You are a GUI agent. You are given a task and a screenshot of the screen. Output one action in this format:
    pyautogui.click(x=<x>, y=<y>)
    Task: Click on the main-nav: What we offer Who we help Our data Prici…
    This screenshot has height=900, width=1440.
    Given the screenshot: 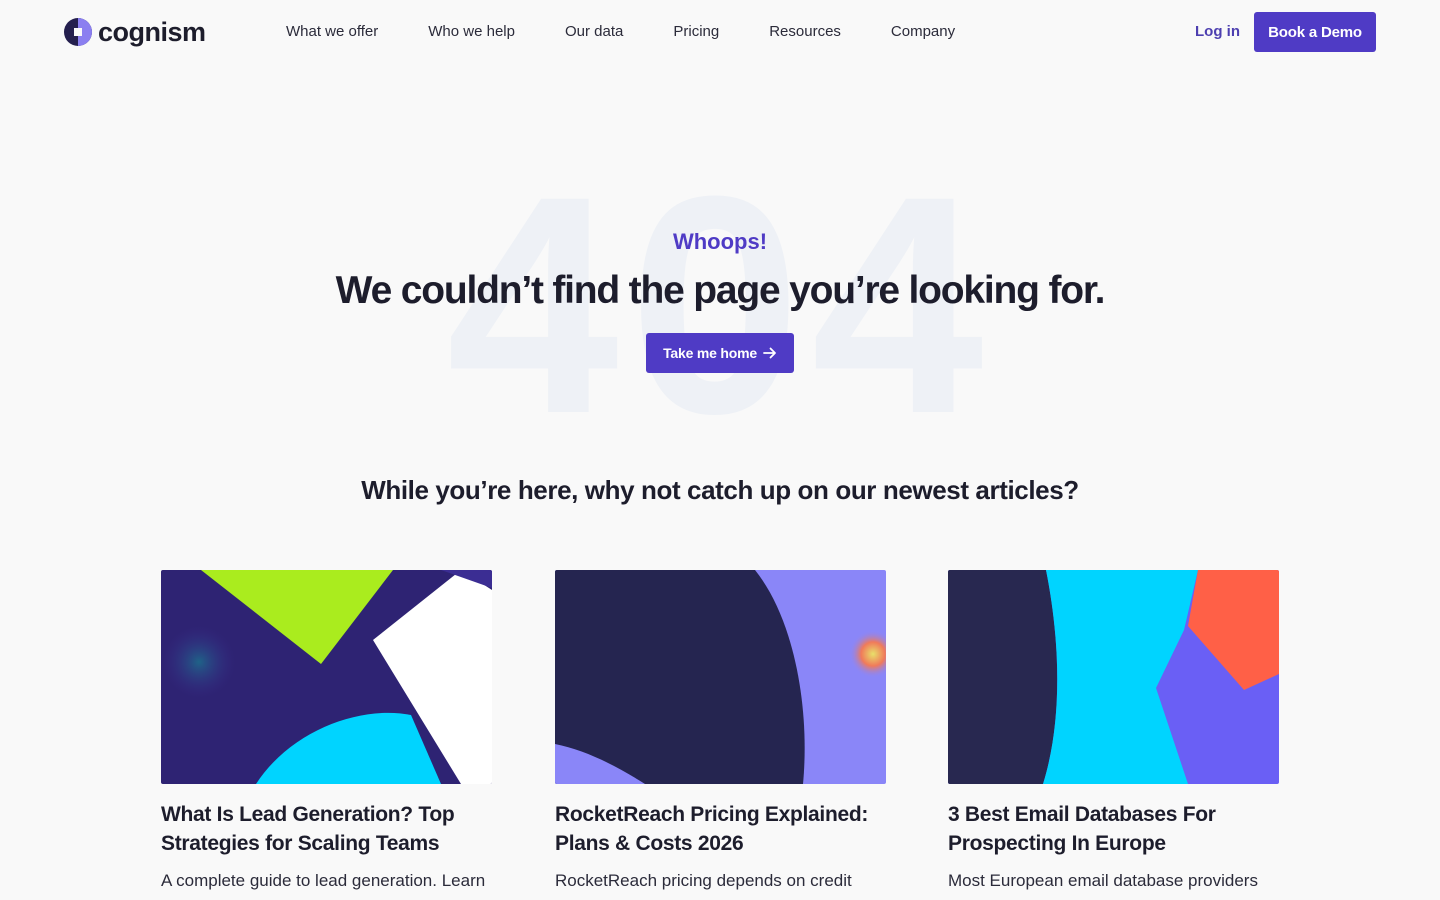 What is the action you would take?
    pyautogui.click(x=645, y=32)
    